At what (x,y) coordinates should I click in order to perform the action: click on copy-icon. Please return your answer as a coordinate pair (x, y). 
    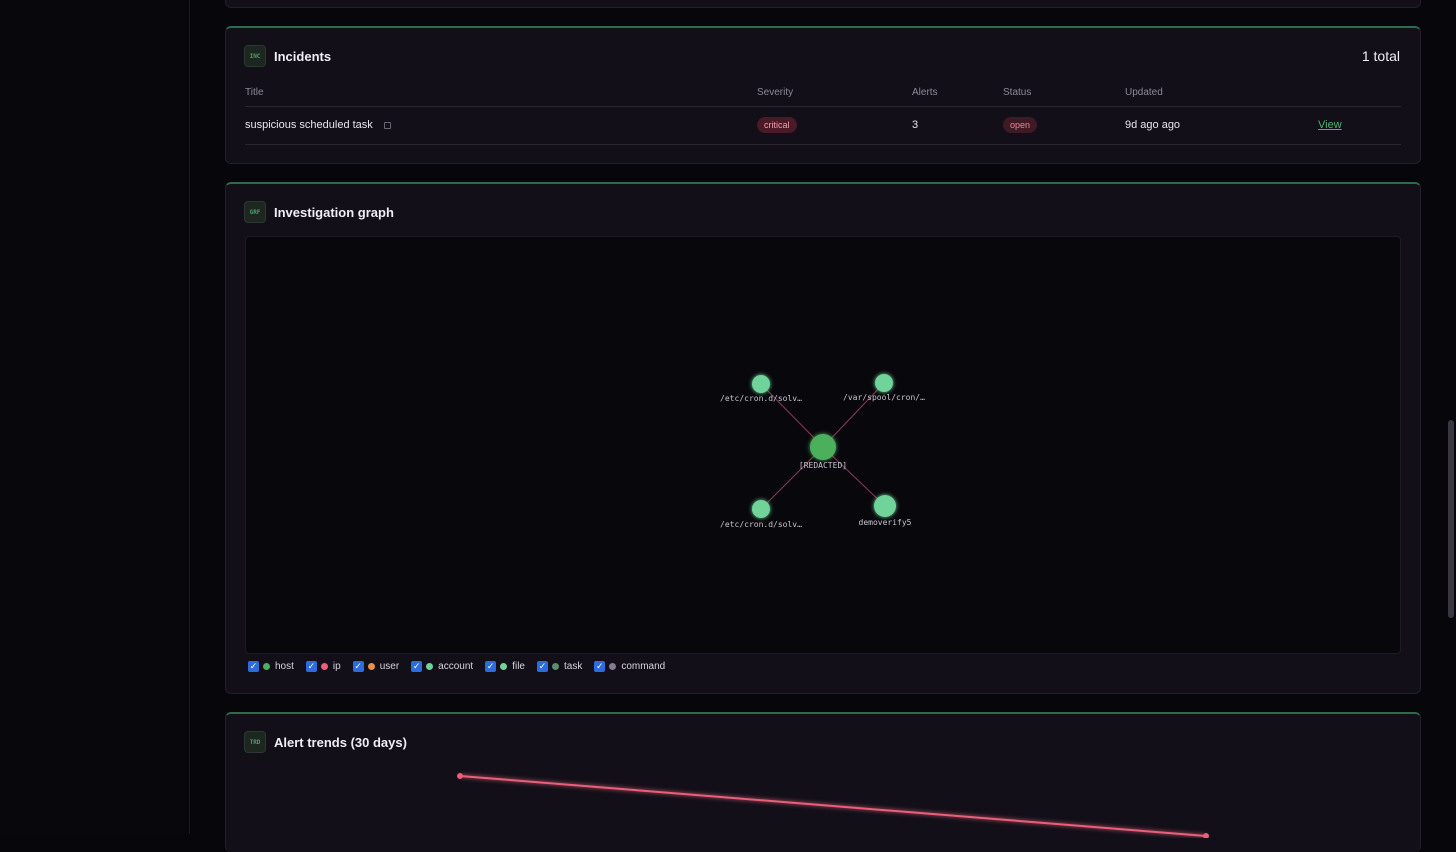
    Looking at the image, I should click on (387, 125).